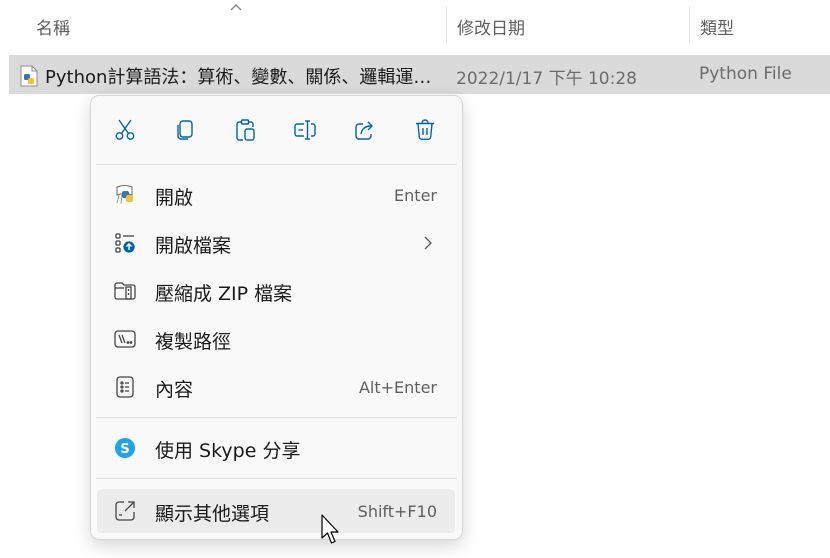 This screenshot has height=558, width=830. I want to click on file-modified-date: 2022/1/17 下午 10:28, so click(546, 79).